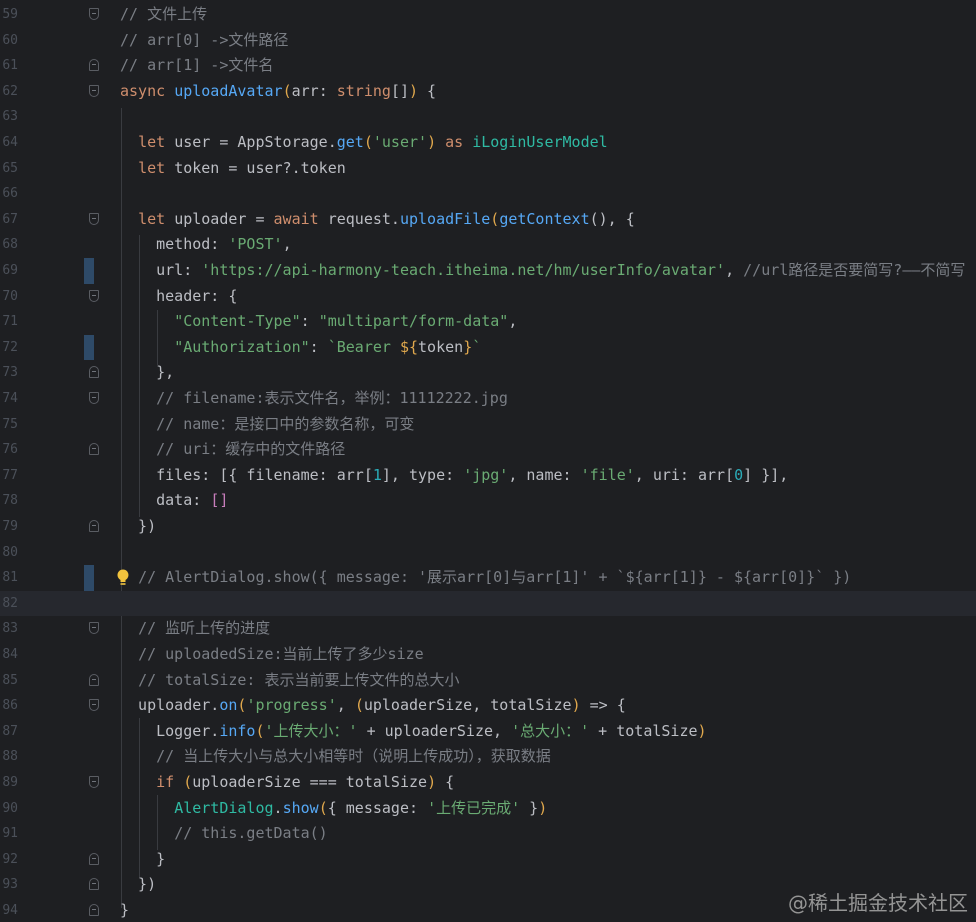  I want to click on code-text: "Content-Type": "multipart/form-data",, so click(318, 322).